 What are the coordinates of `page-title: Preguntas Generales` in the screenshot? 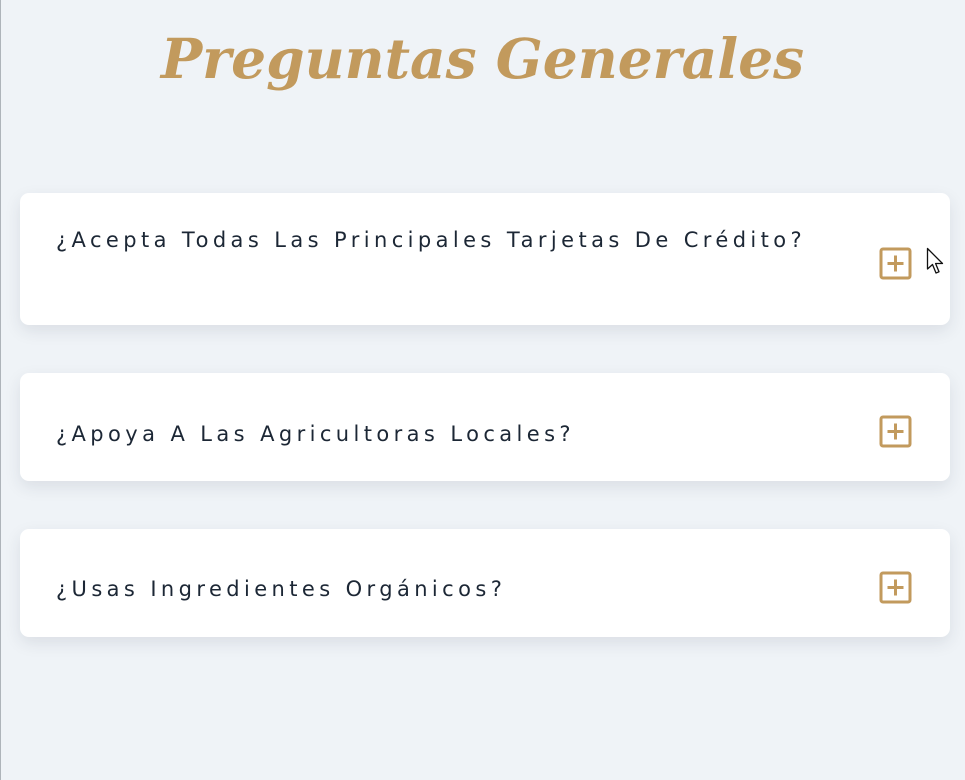 It's located at (482, 58).